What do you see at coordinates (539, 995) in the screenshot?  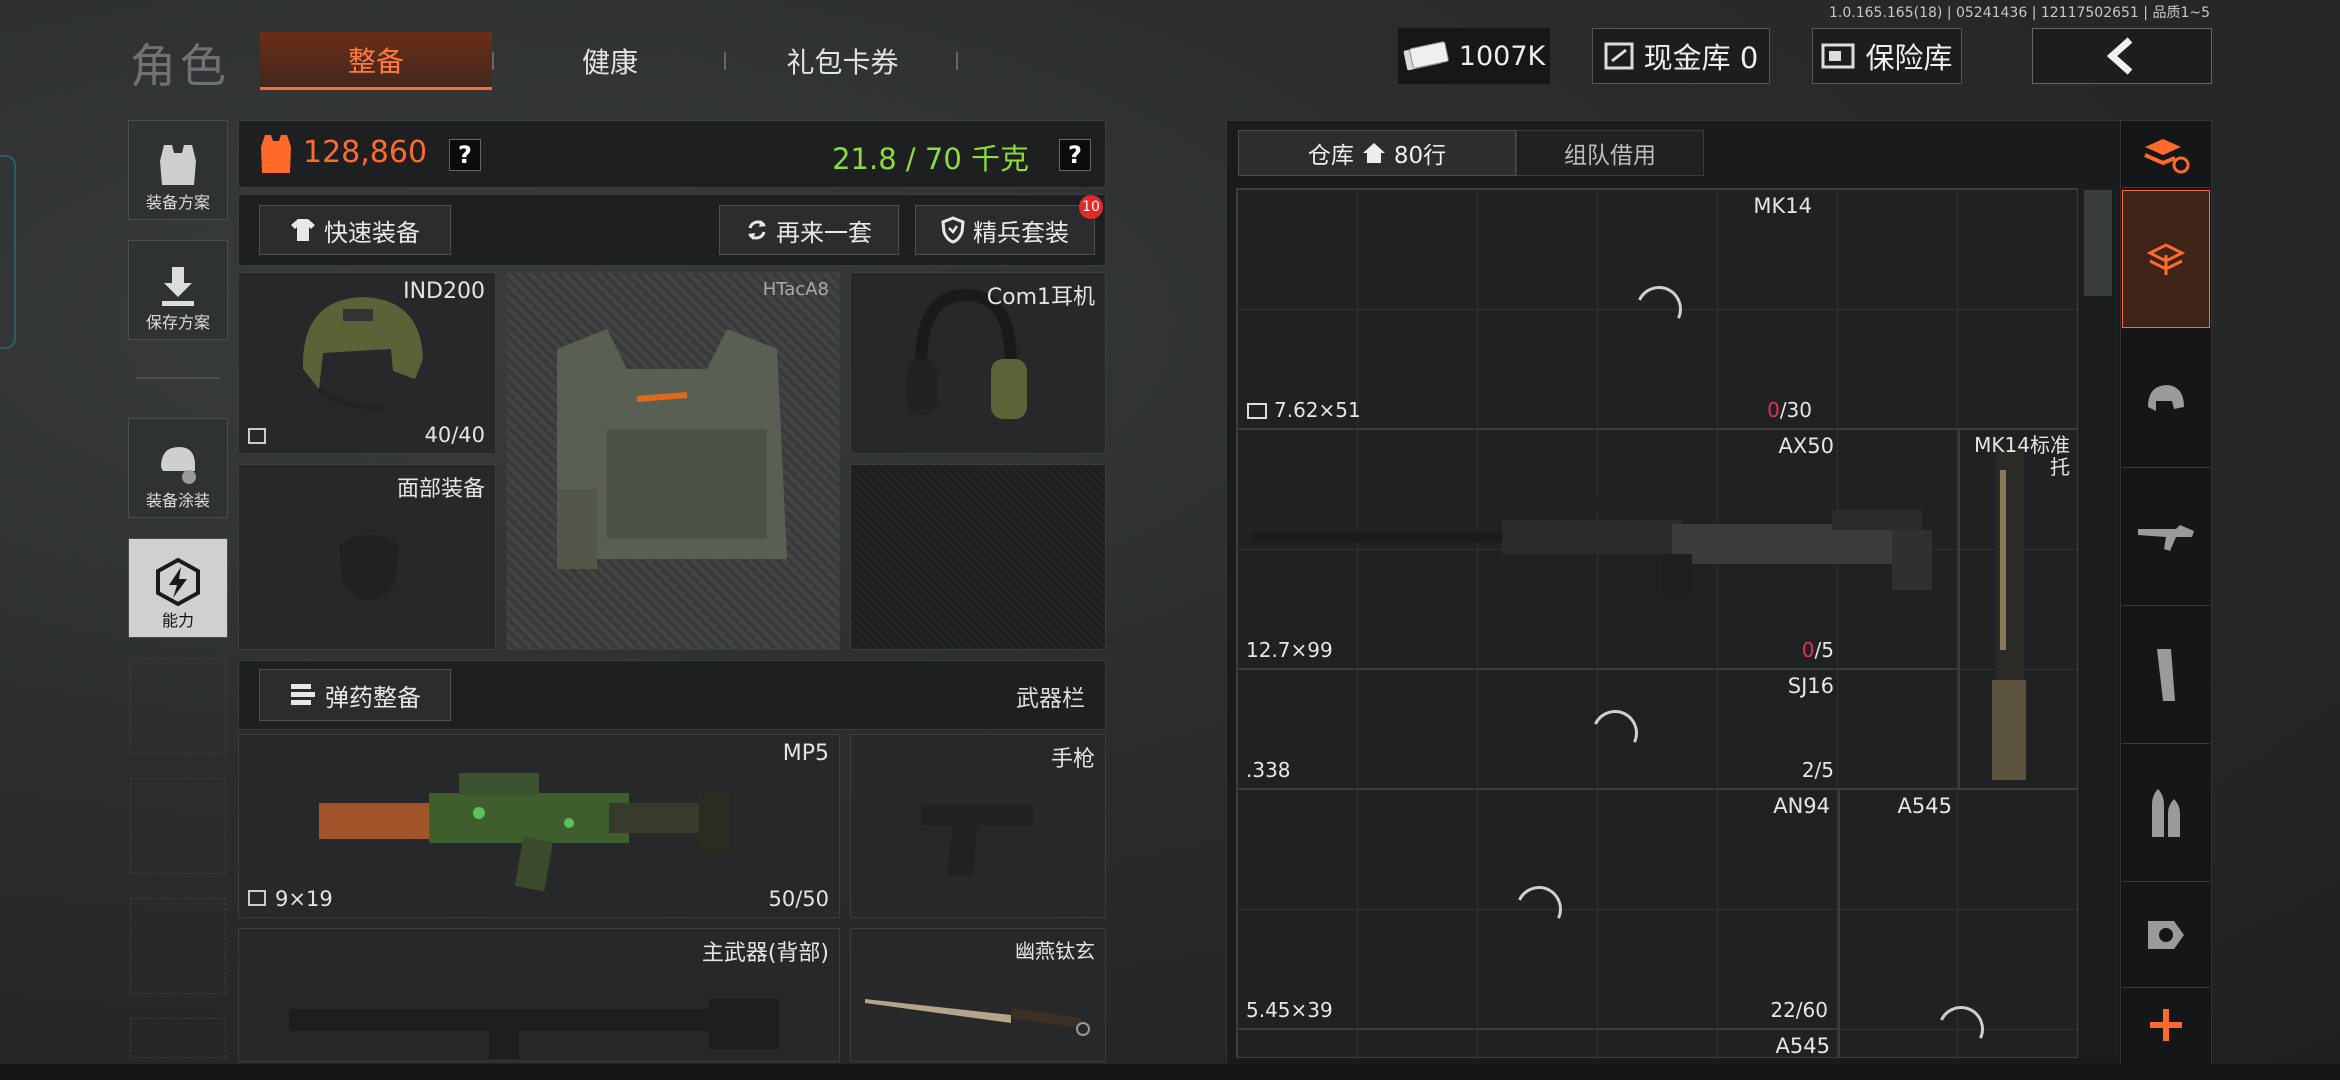 I see `primary-back-slot: 主武器(背部)` at bounding box center [539, 995].